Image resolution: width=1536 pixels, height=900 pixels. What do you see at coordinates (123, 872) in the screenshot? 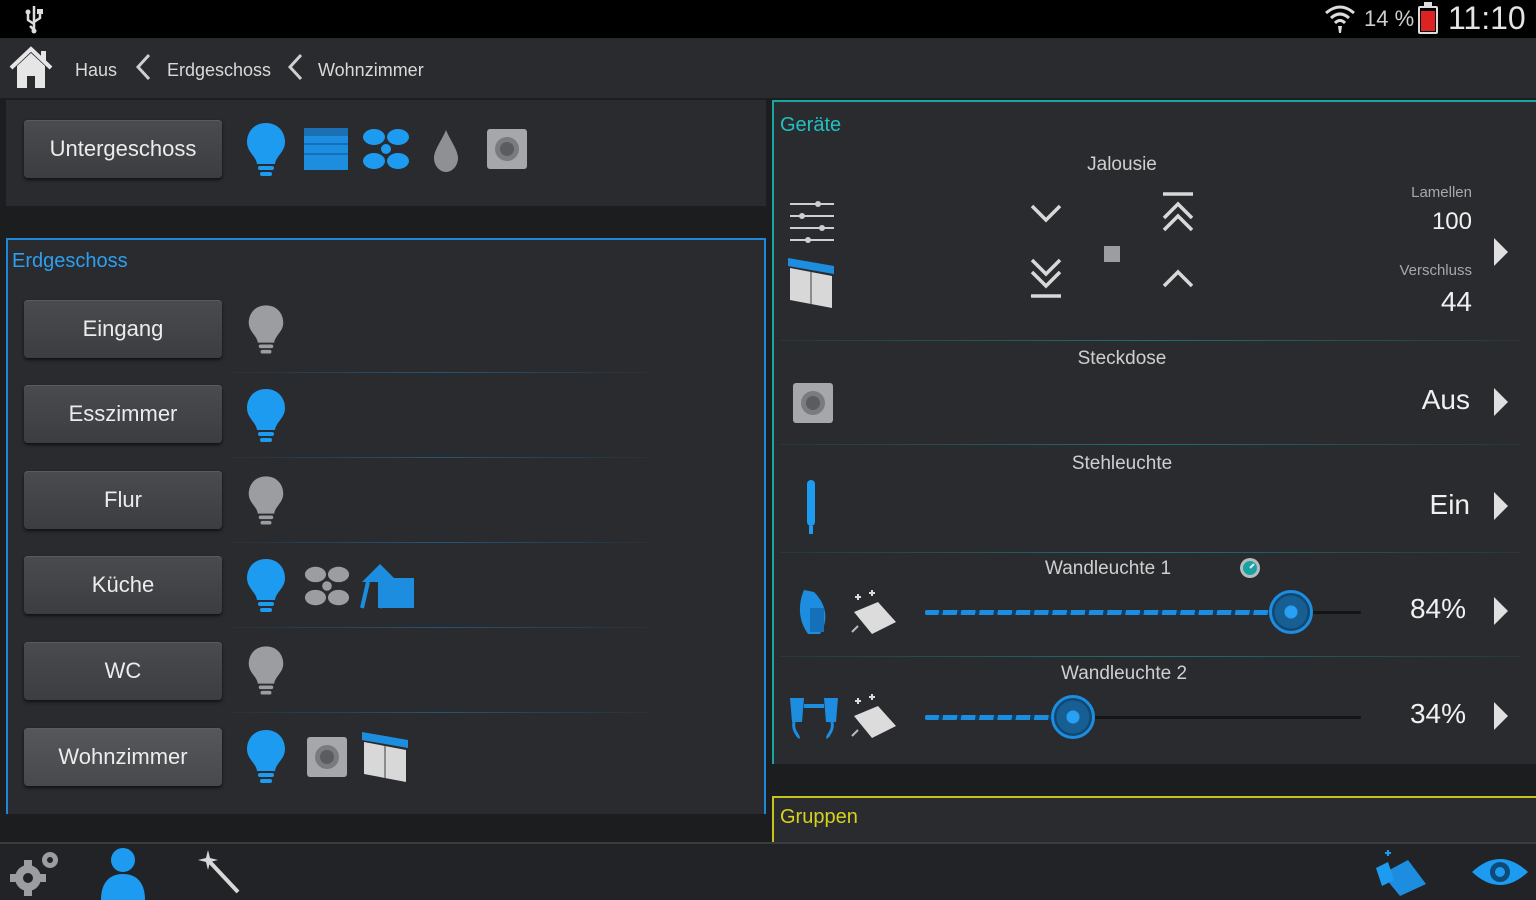
I see `user-icon` at bounding box center [123, 872].